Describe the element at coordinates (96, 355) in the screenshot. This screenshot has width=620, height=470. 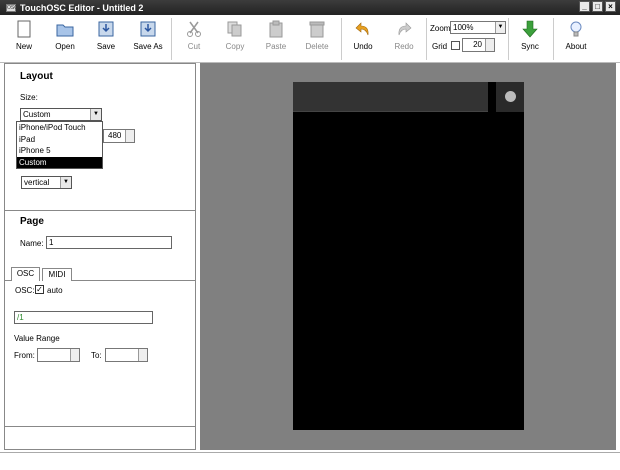
I see `to-label: To:` at that location.